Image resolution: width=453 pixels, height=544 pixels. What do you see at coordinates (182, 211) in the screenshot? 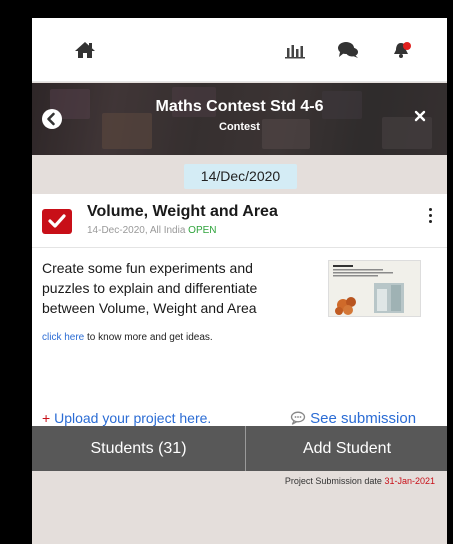
I see `project-title: Volume, Weight and Area` at bounding box center [182, 211].